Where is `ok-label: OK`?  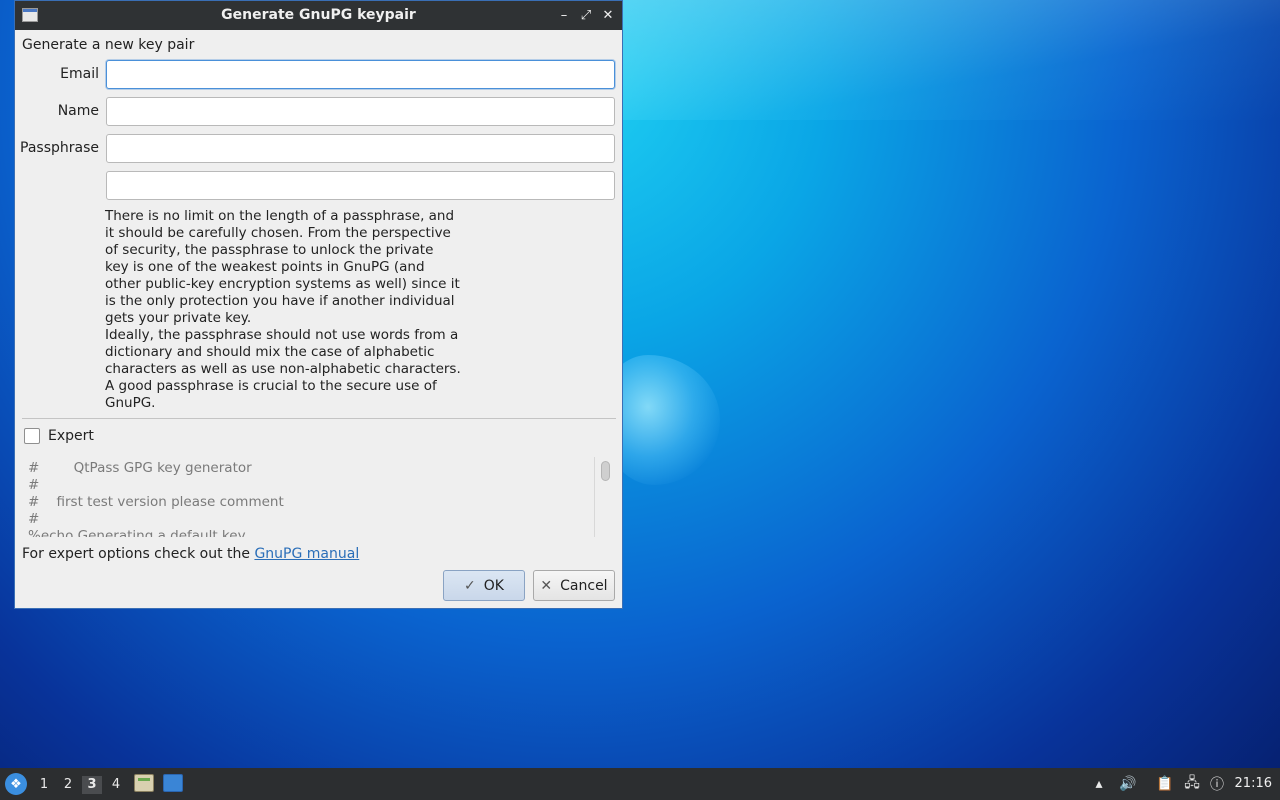 ok-label: OK is located at coordinates (493, 585).